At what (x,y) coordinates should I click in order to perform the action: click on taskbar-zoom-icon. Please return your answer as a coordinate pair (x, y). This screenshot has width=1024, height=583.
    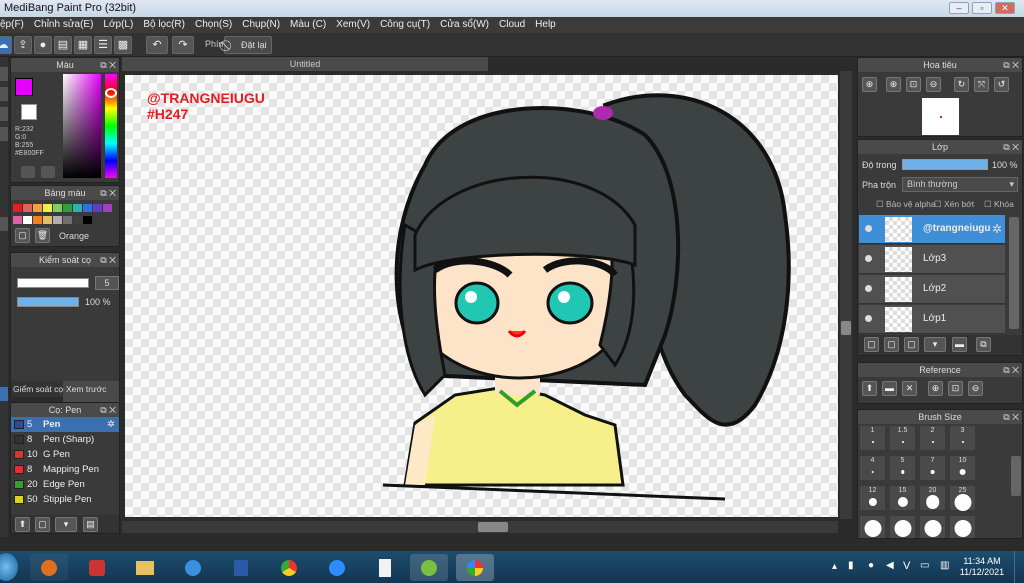
    Looking at the image, I should click on (337, 567).